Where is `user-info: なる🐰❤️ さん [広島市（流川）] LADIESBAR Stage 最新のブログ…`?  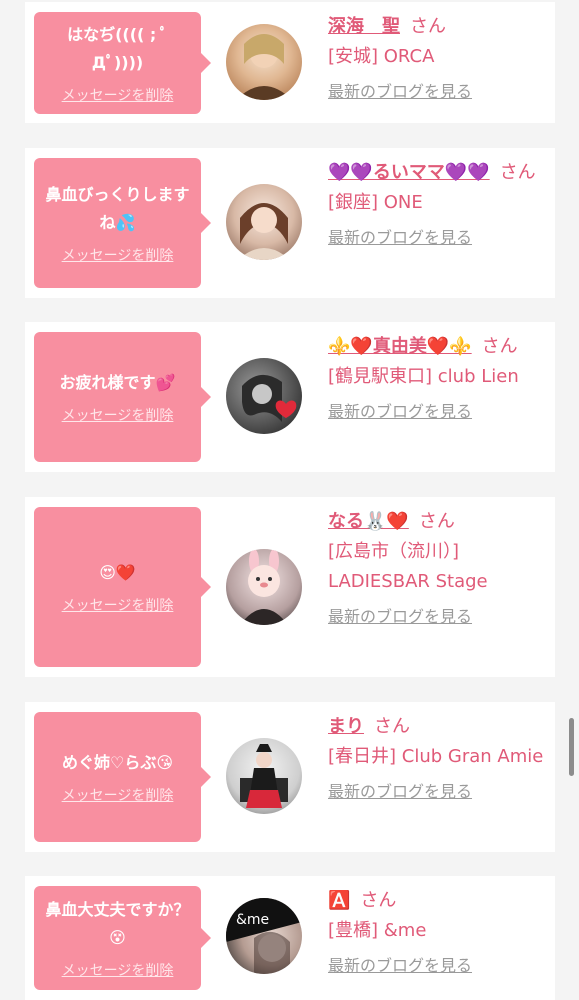 user-info: なる🐰❤️ さん [広島市（流川）] LADIESBAR Stage 最新のブログ… is located at coordinates (440, 568).